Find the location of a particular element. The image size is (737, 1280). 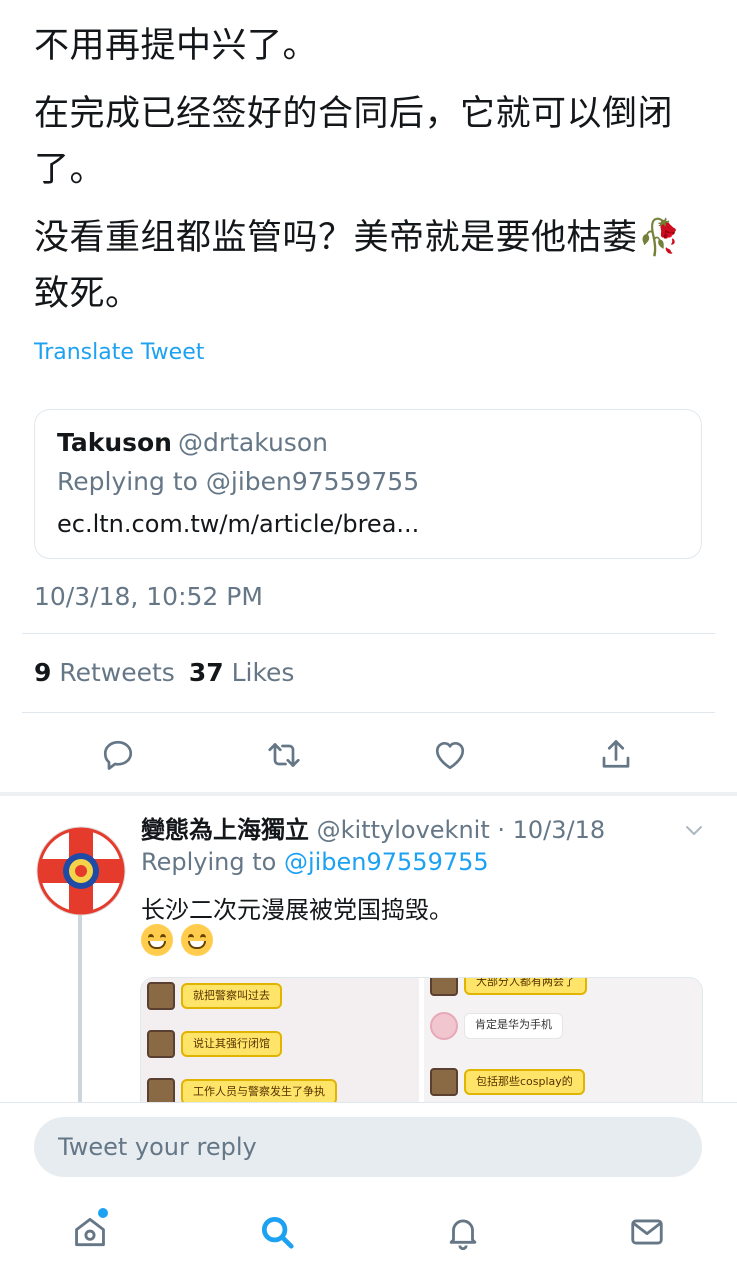

media-image-right: 大部分人都有两会了 肯定是华为手机 包括那些cosplay的 is located at coordinates (563, 1040).